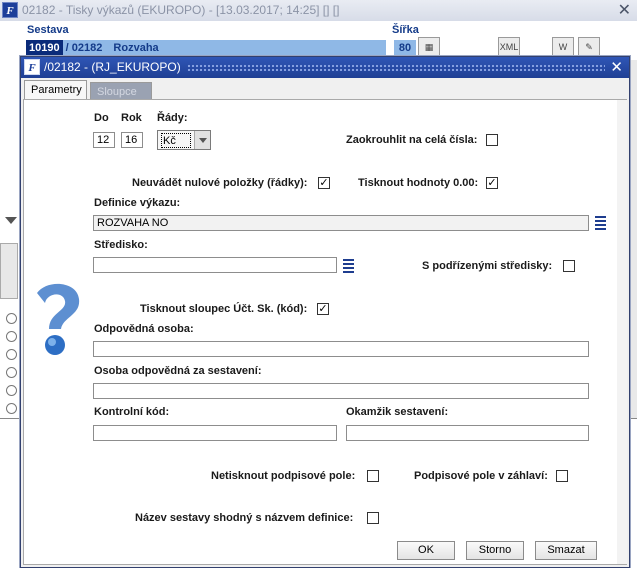 Image resolution: width=637 pixels, height=568 pixels. Describe the element at coordinates (600, 222) in the screenshot. I see `definice-list-icon` at that location.